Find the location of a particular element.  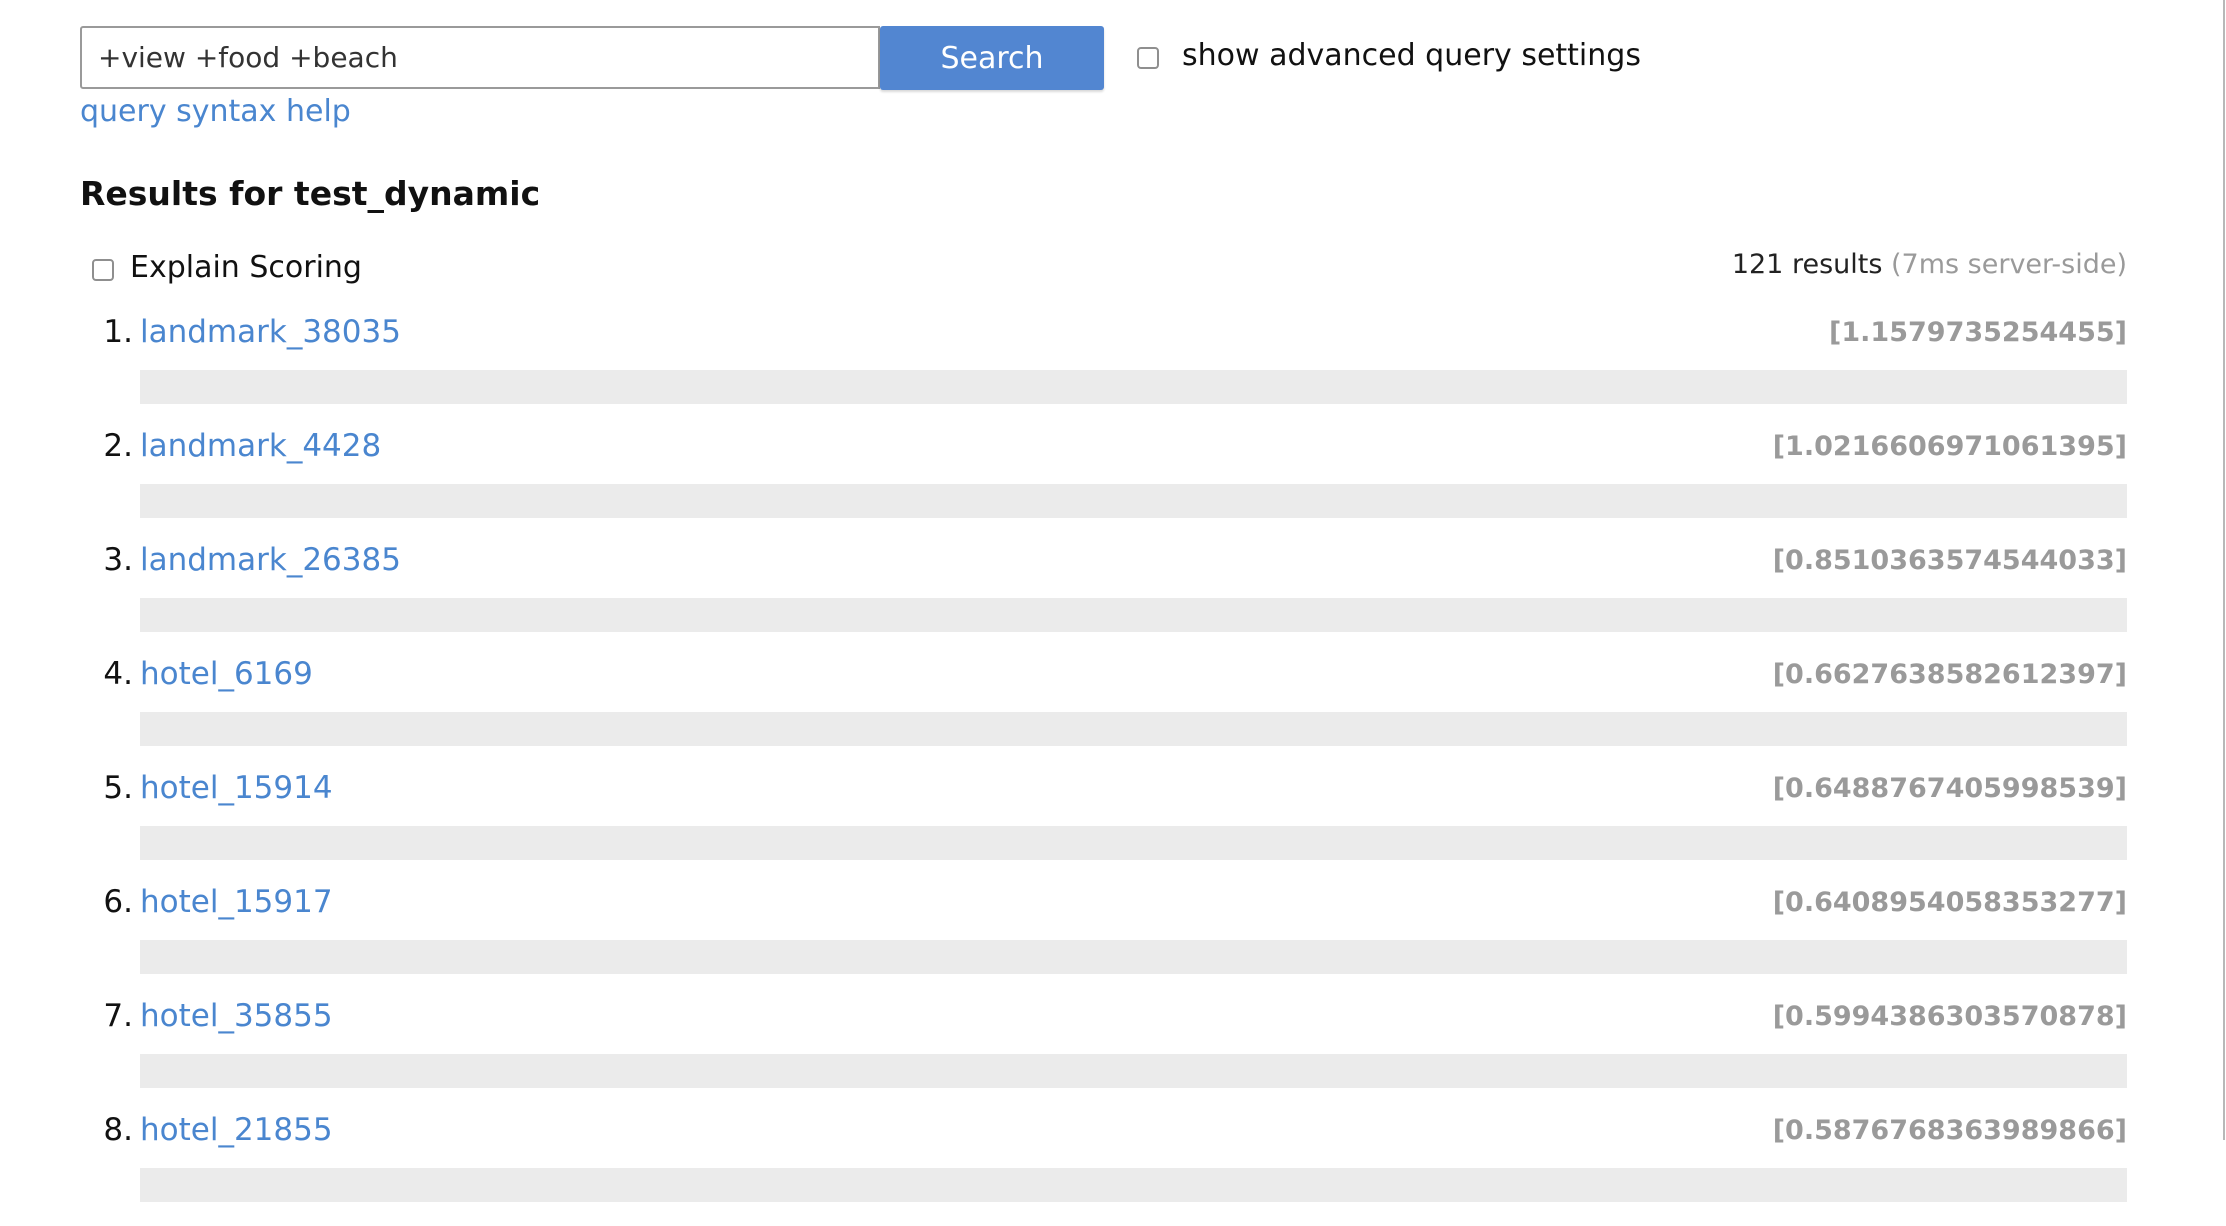

results-heading: Results for test_dynamic is located at coordinates (310, 193).